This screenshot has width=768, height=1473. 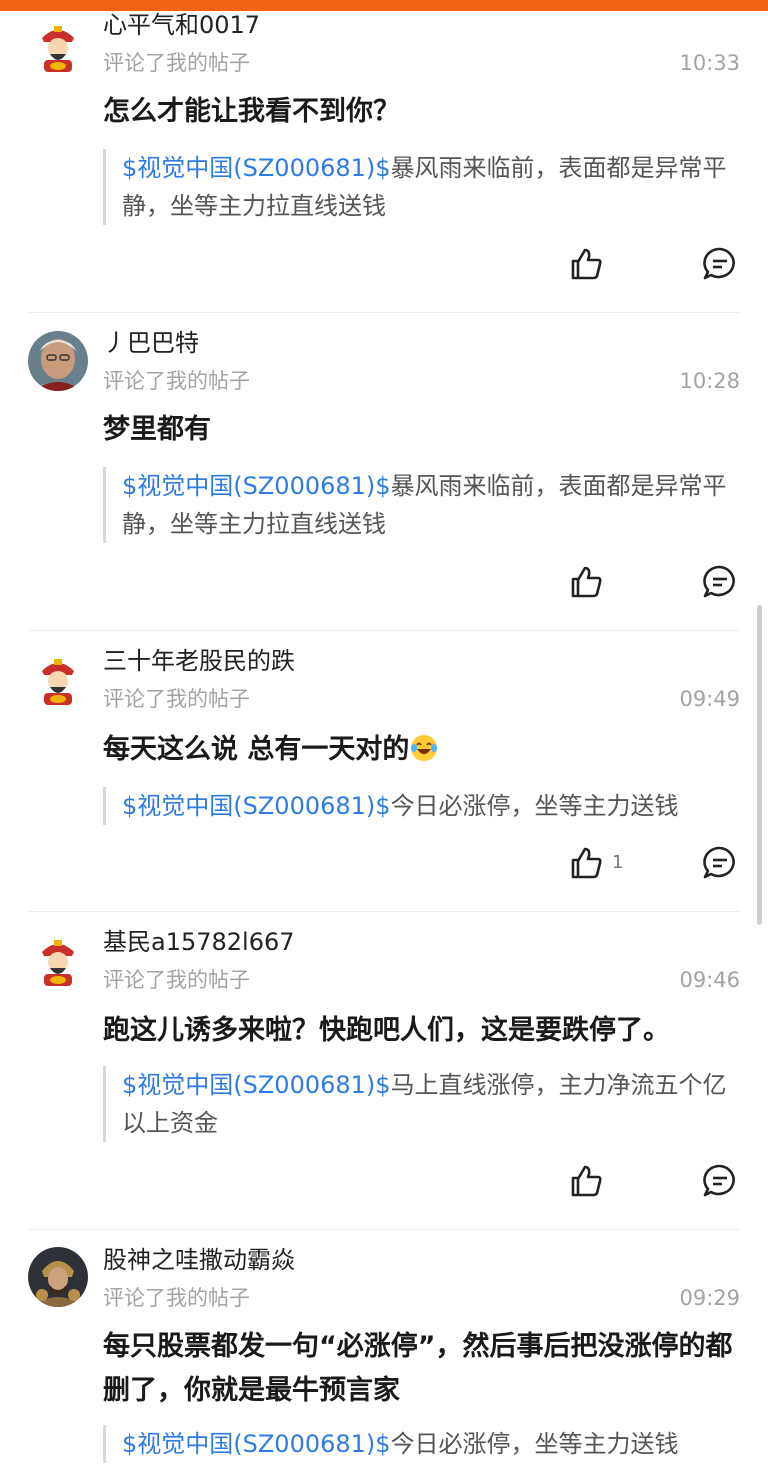 I want to click on warrior-portrait-photo, so click(x=58, y=1277).